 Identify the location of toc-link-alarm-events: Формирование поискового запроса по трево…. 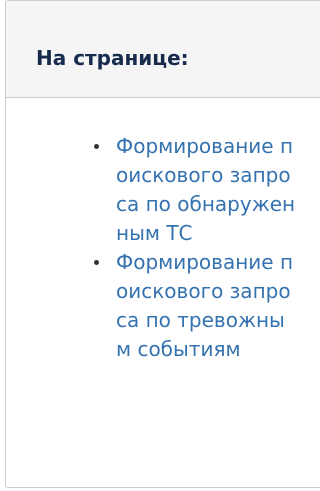
(207, 306).